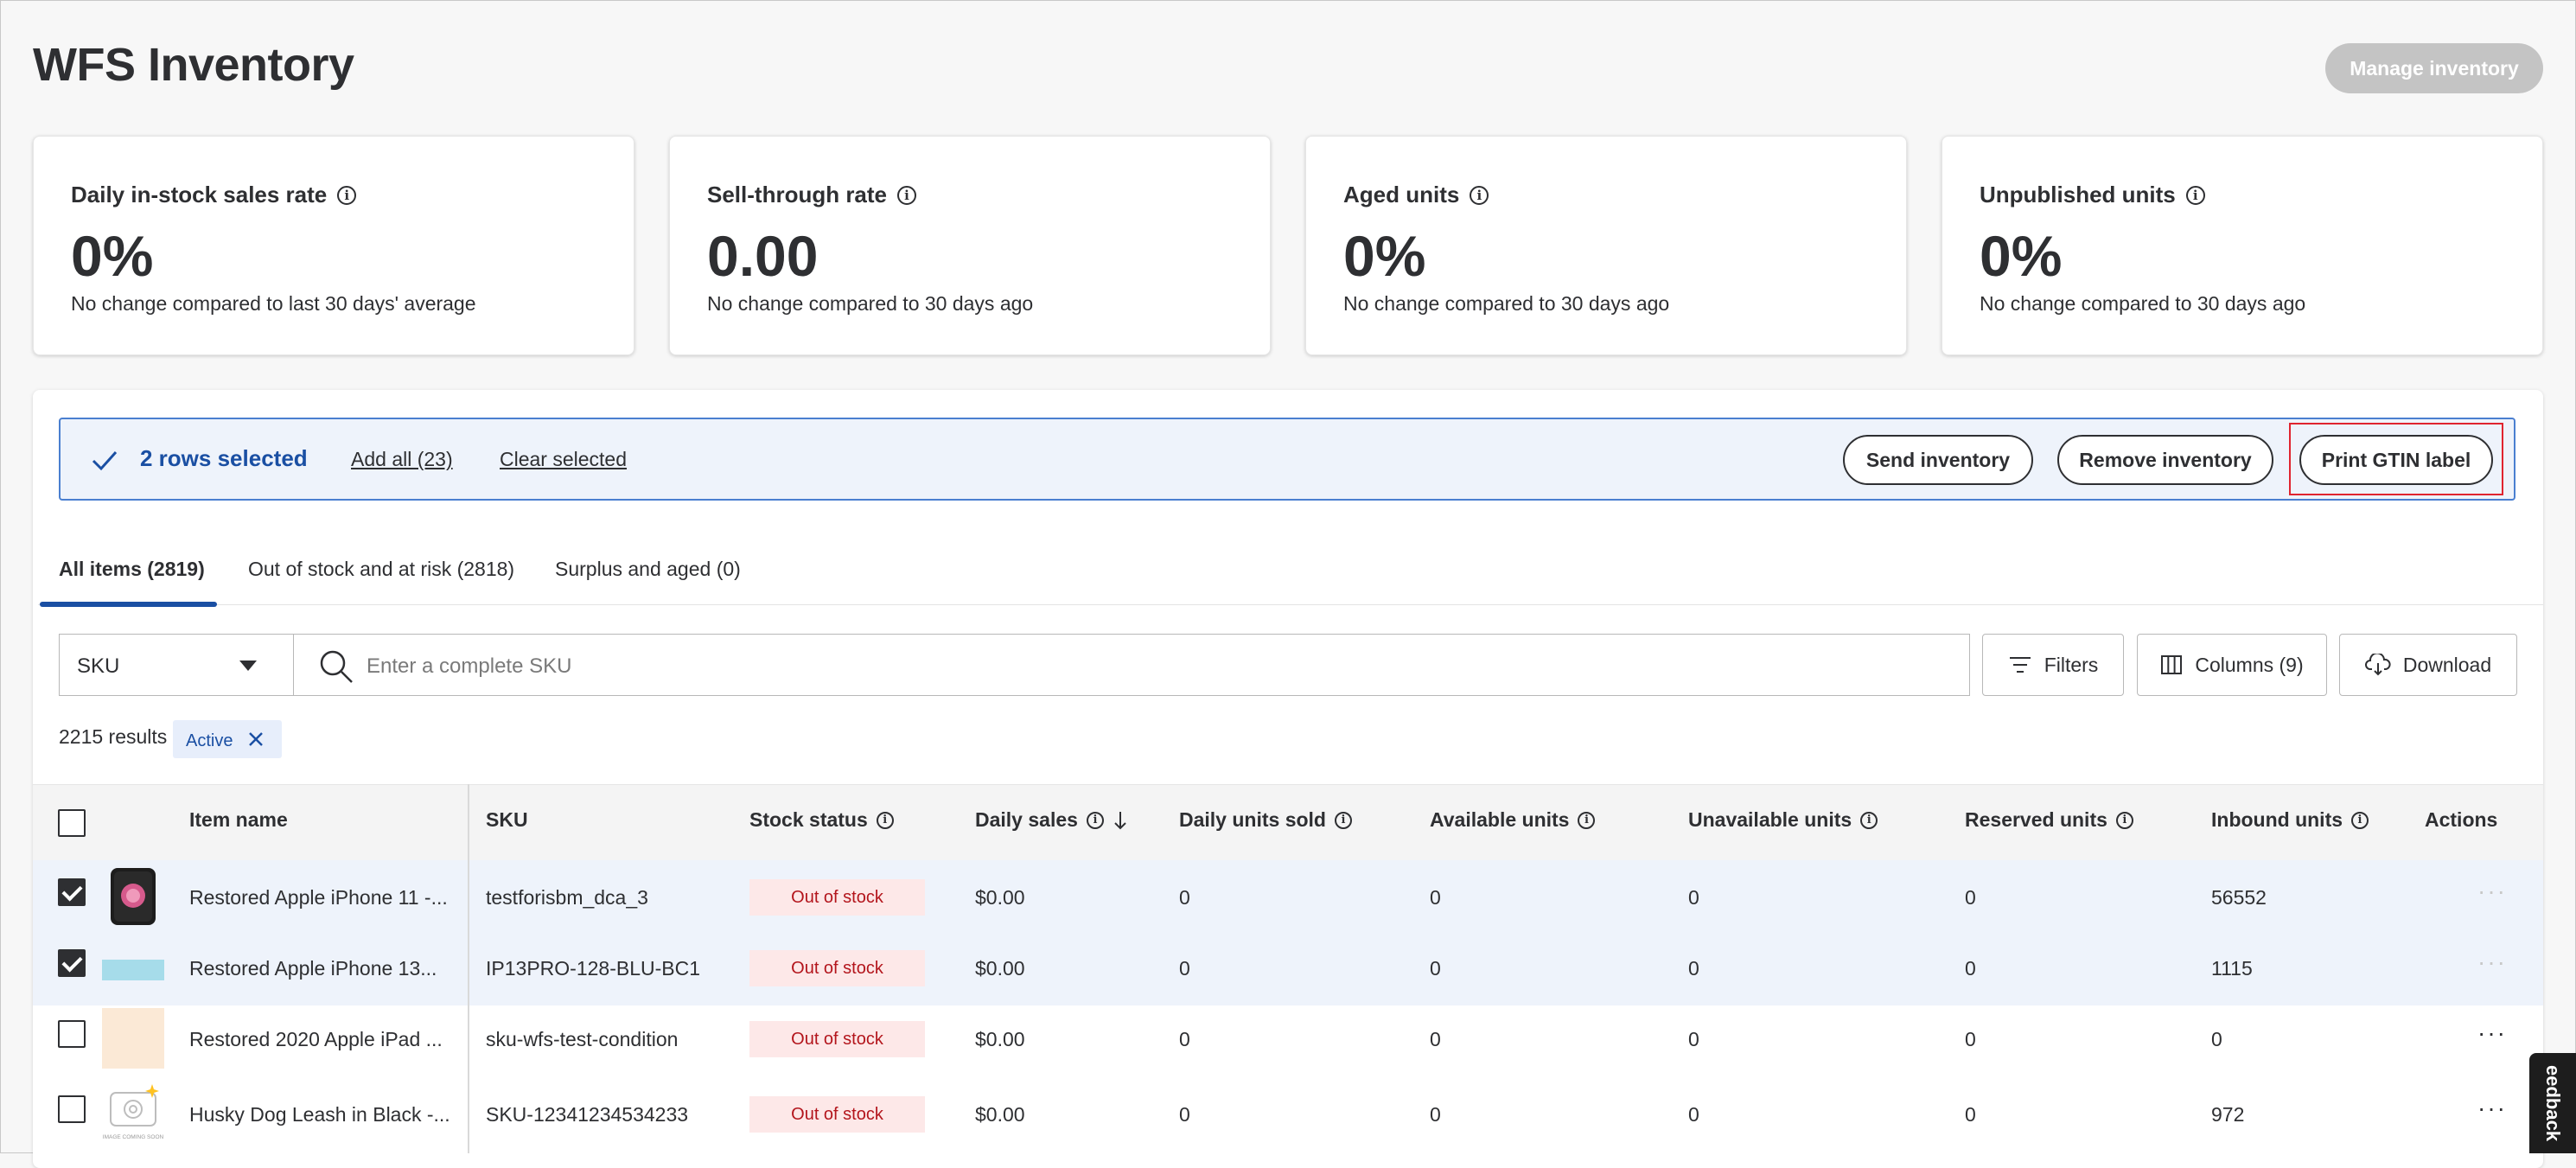  What do you see at coordinates (2071, 664) in the screenshot?
I see `filters-label: Filters` at bounding box center [2071, 664].